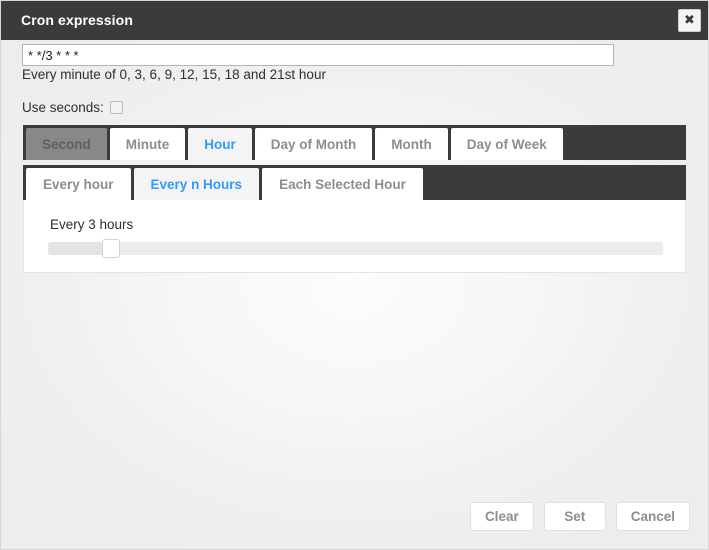 This screenshot has width=709, height=550. I want to click on tab-second: Second, so click(66, 144).